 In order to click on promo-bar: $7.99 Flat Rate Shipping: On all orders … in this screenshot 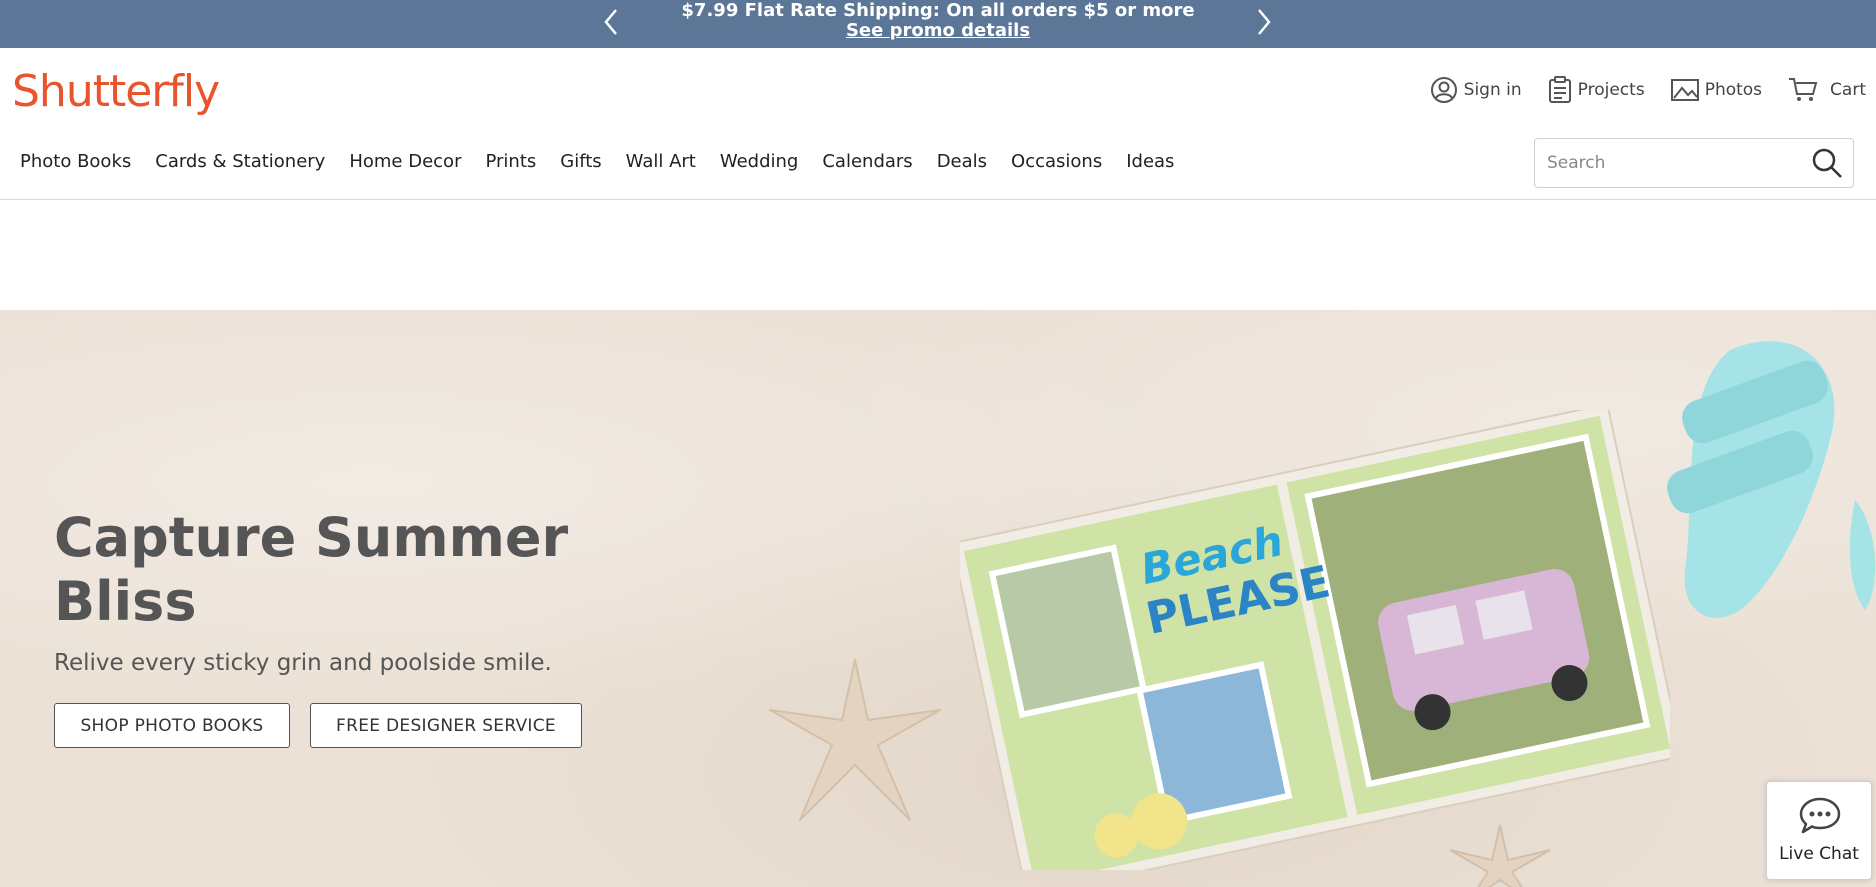, I will do `click(938, 24)`.